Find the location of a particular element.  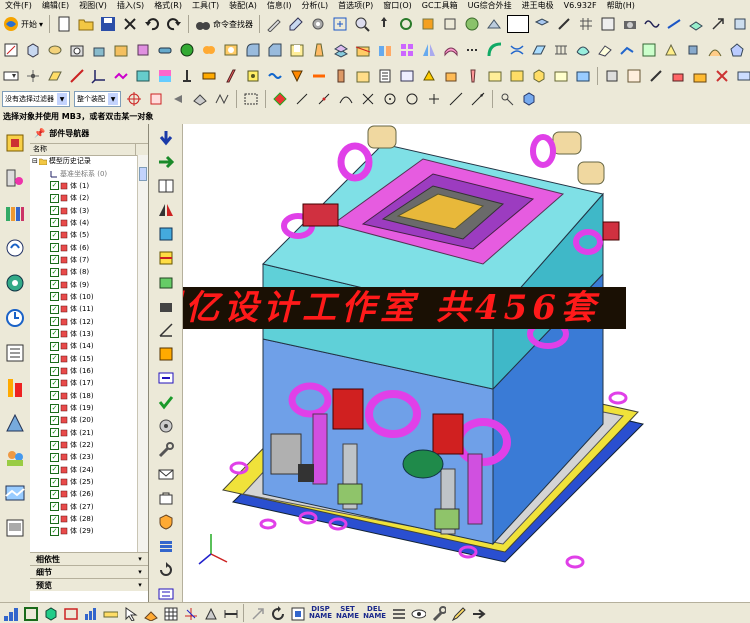

chamfer-icon is located at coordinates (275, 50).